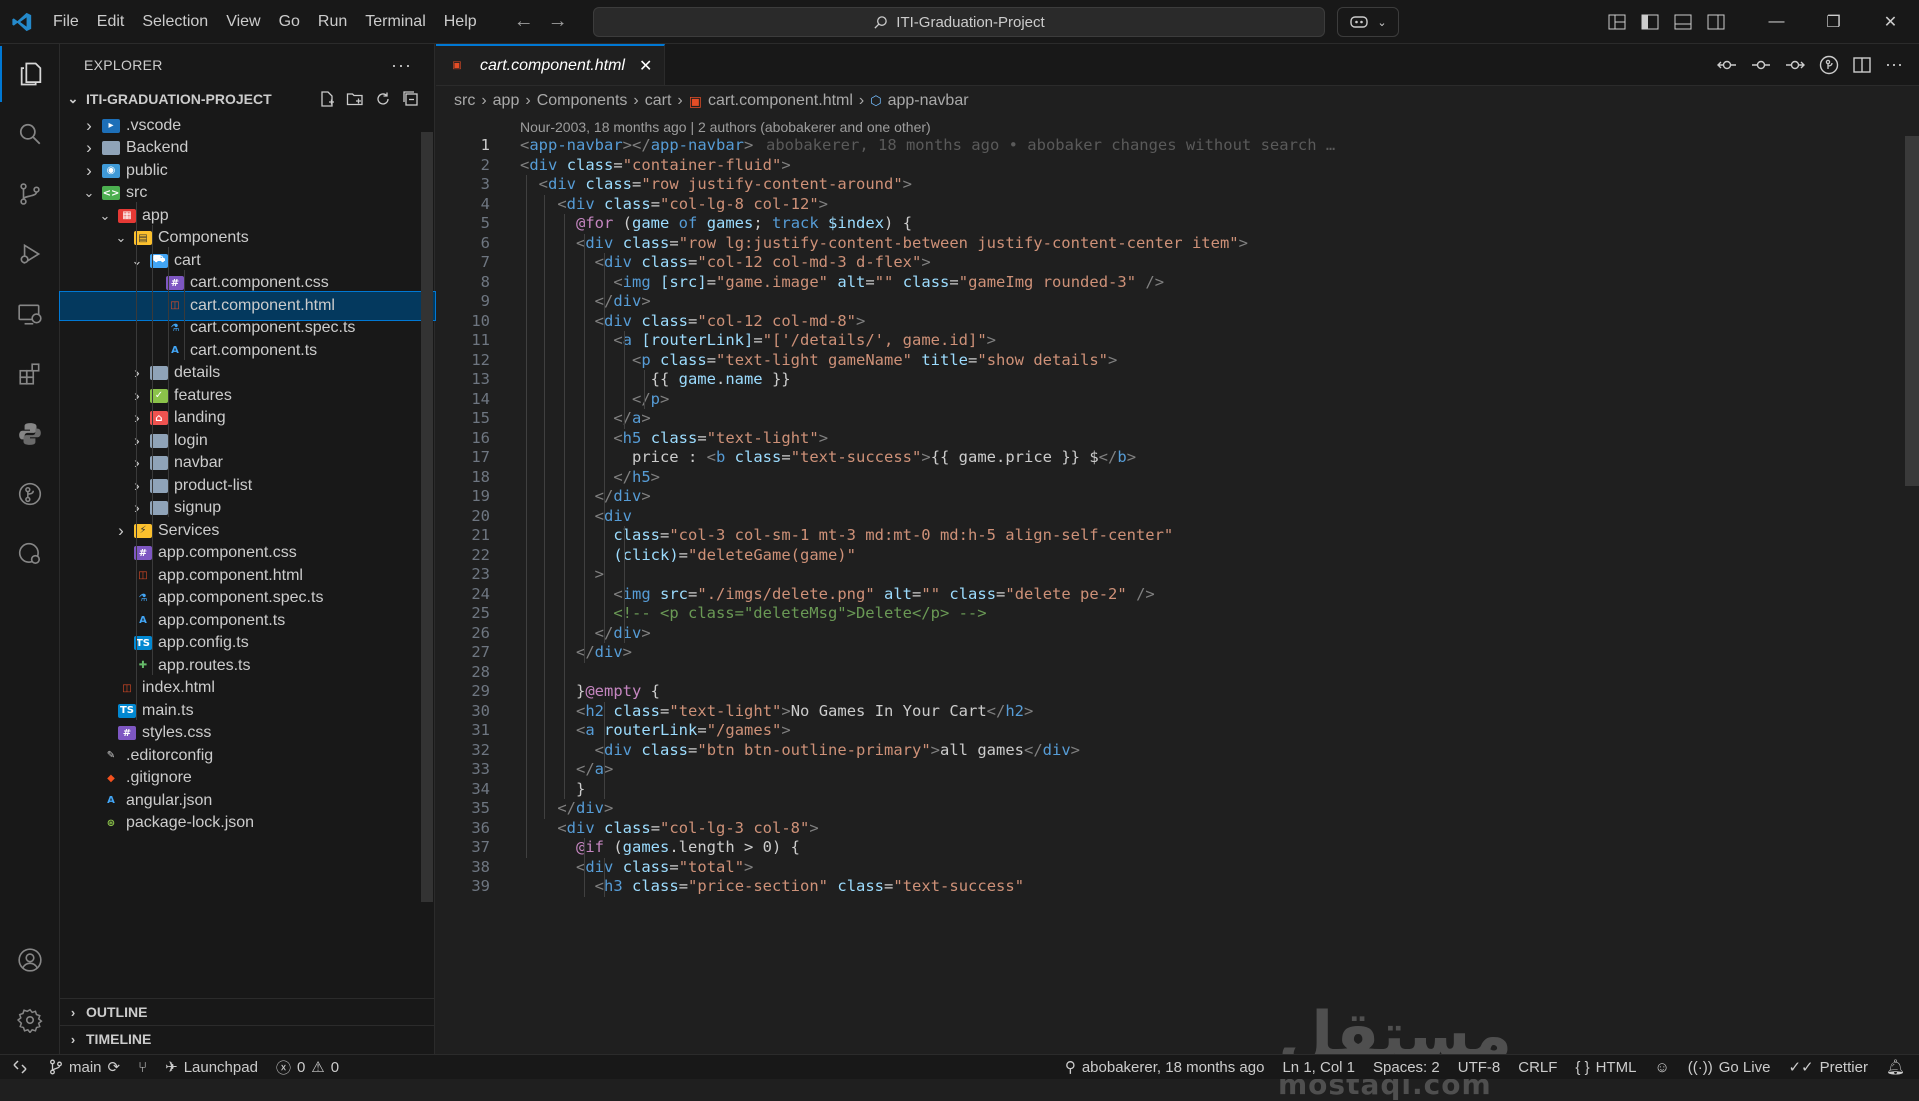  Describe the element at coordinates (111, 22) in the screenshot. I see `menu-edit: Edit` at that location.